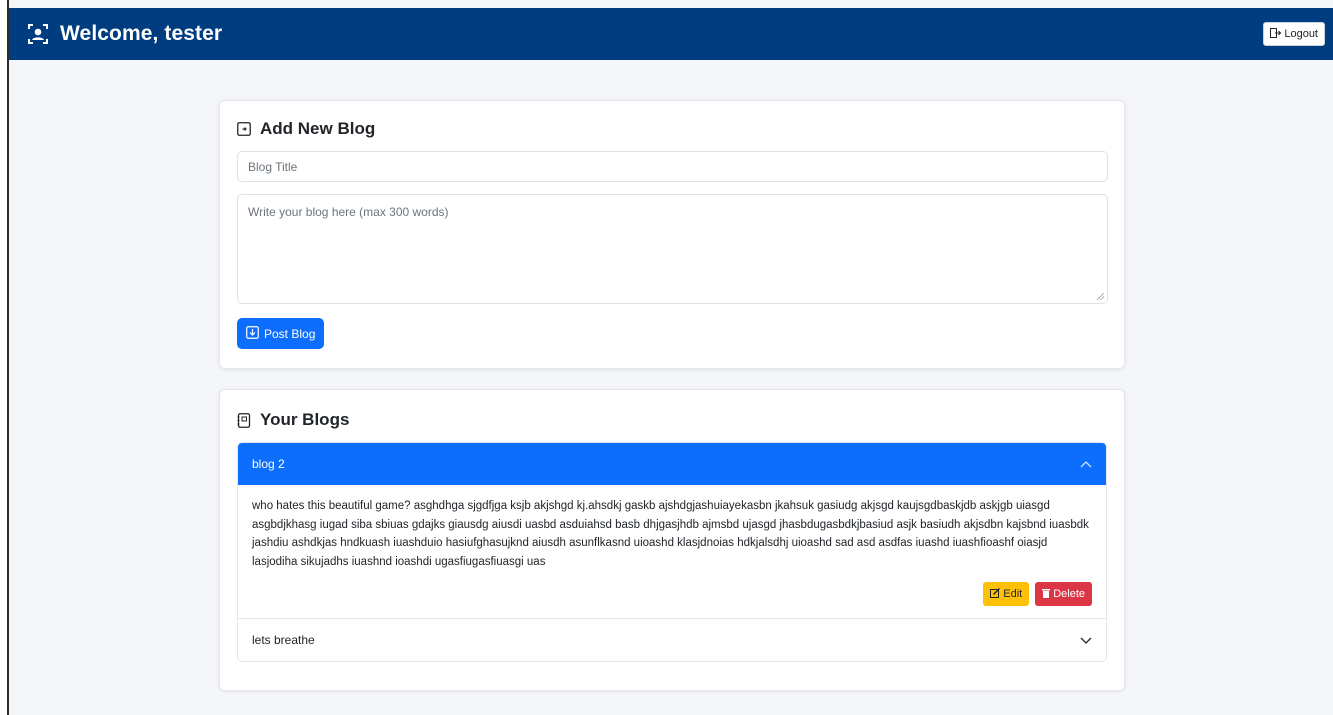 The image size is (1333, 715). I want to click on edit-icon, so click(995, 594).